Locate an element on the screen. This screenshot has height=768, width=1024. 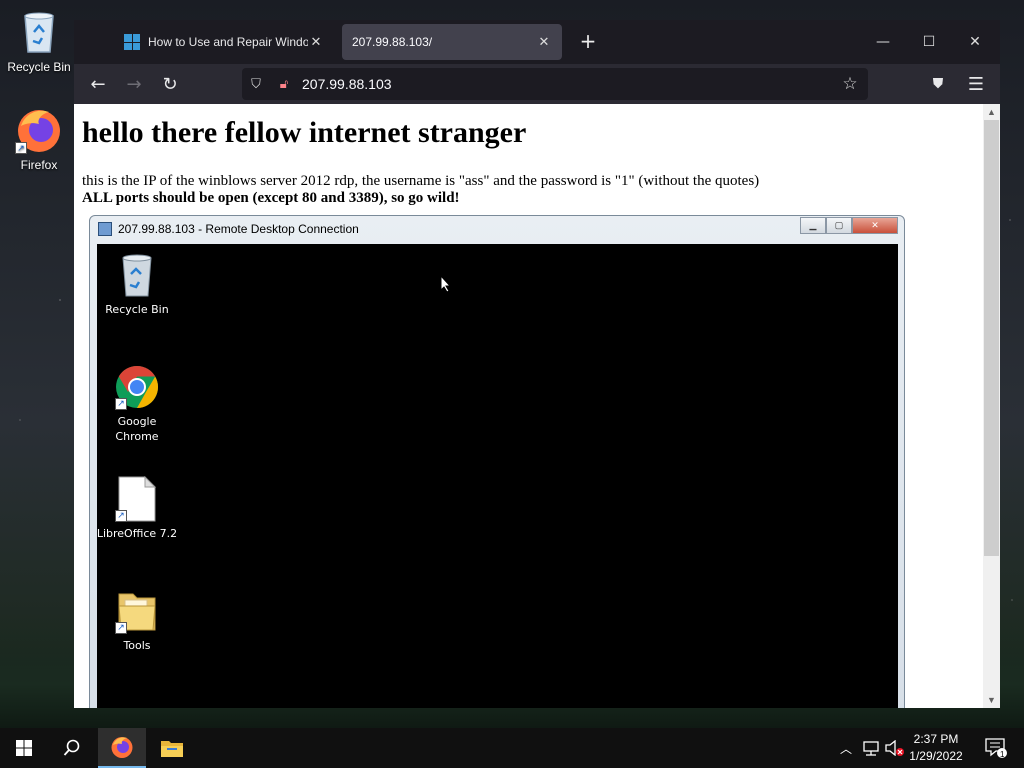
network-button is located at coordinates (871, 748).